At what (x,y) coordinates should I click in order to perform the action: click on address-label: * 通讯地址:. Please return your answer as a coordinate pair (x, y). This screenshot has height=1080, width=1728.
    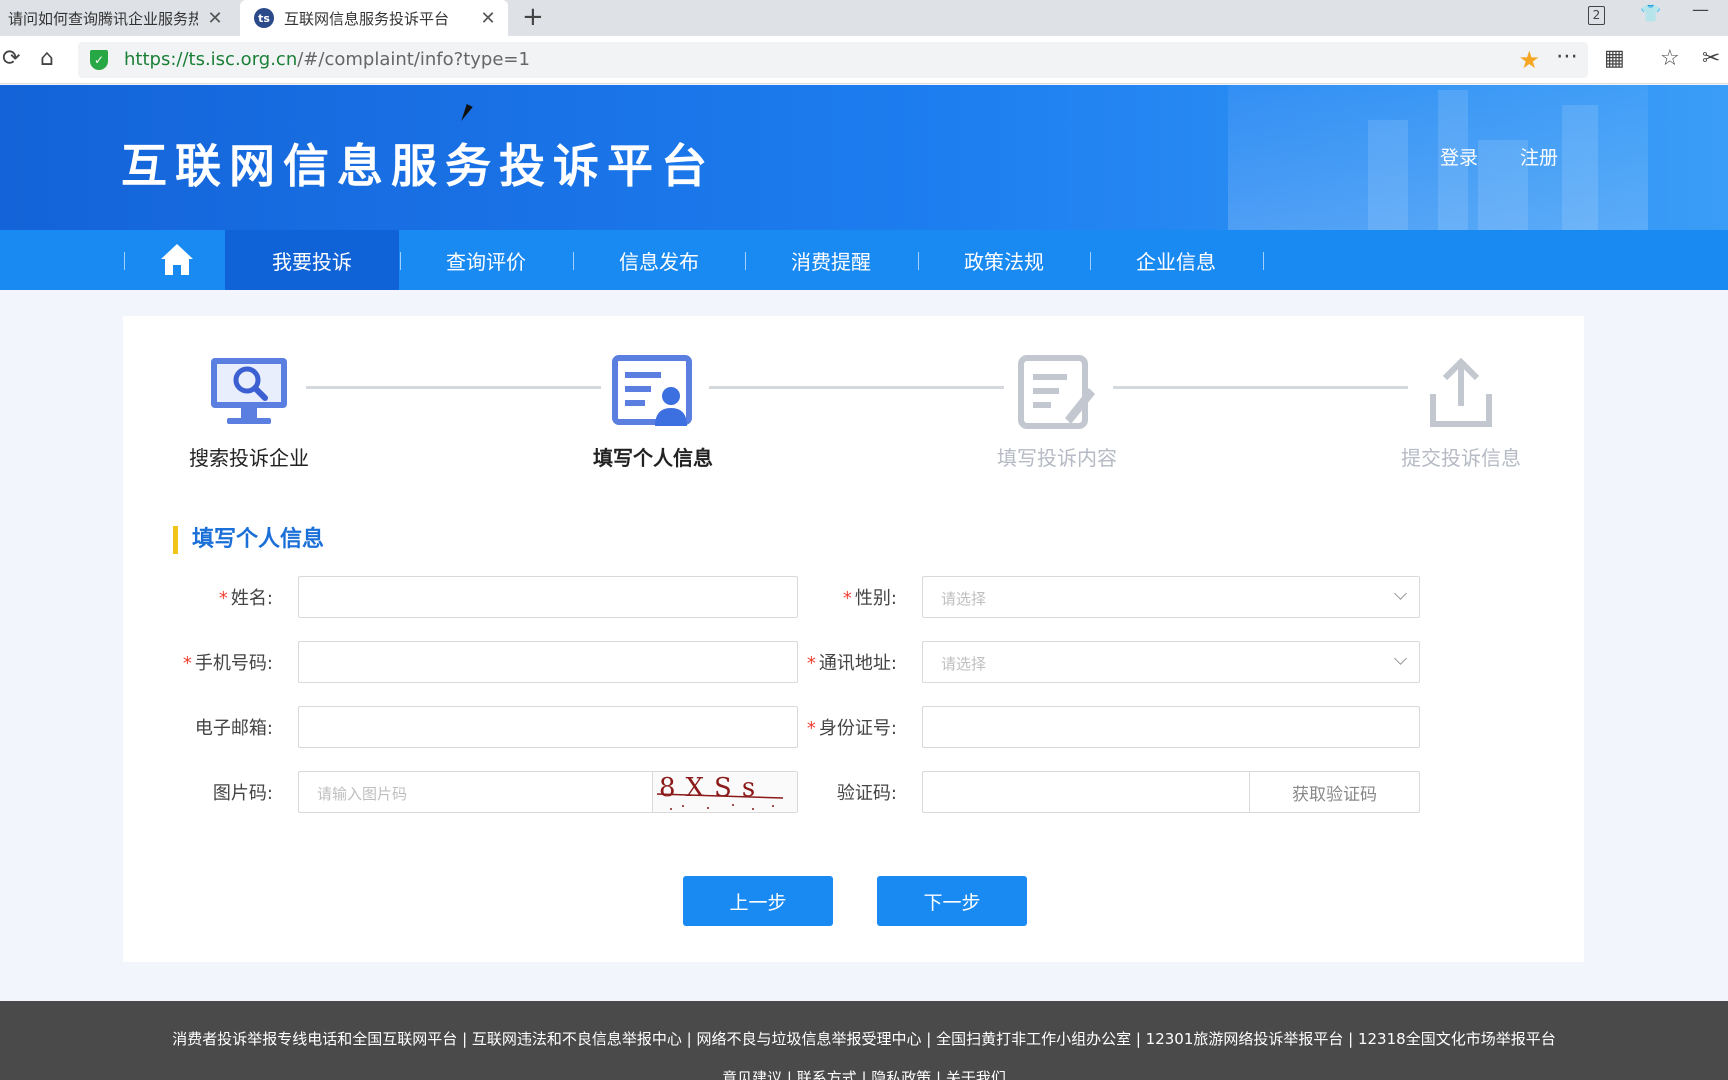
    Looking at the image, I should click on (851, 663).